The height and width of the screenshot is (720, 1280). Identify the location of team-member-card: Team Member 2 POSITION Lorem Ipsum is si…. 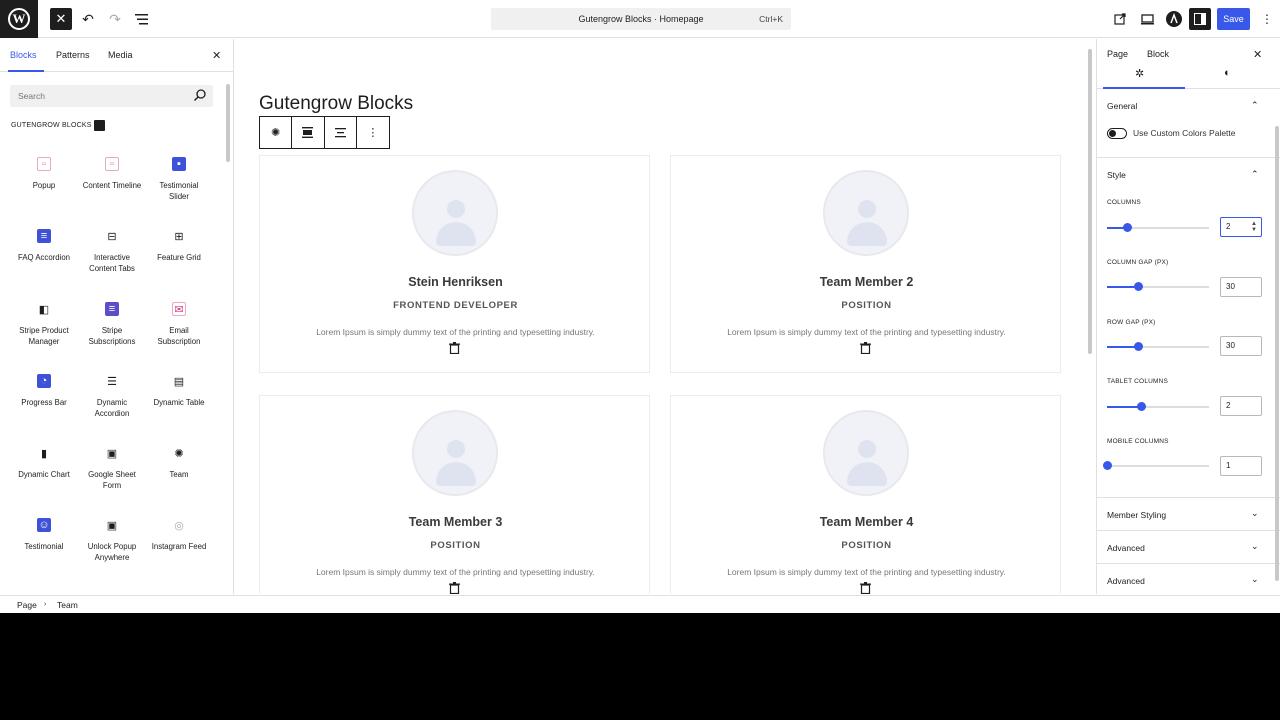
(865, 264).